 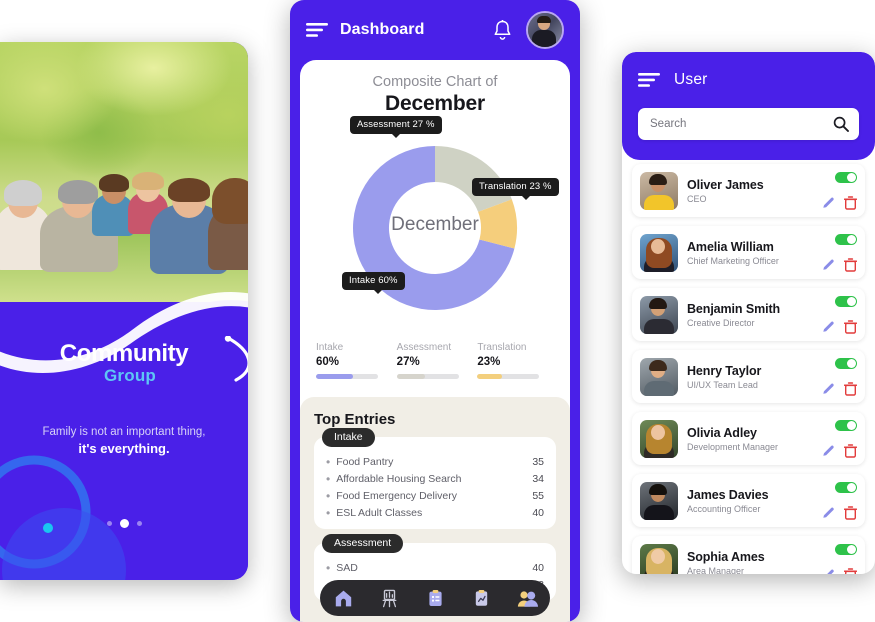 I want to click on user-role: UI/UX Team Lead, so click(x=722, y=384).